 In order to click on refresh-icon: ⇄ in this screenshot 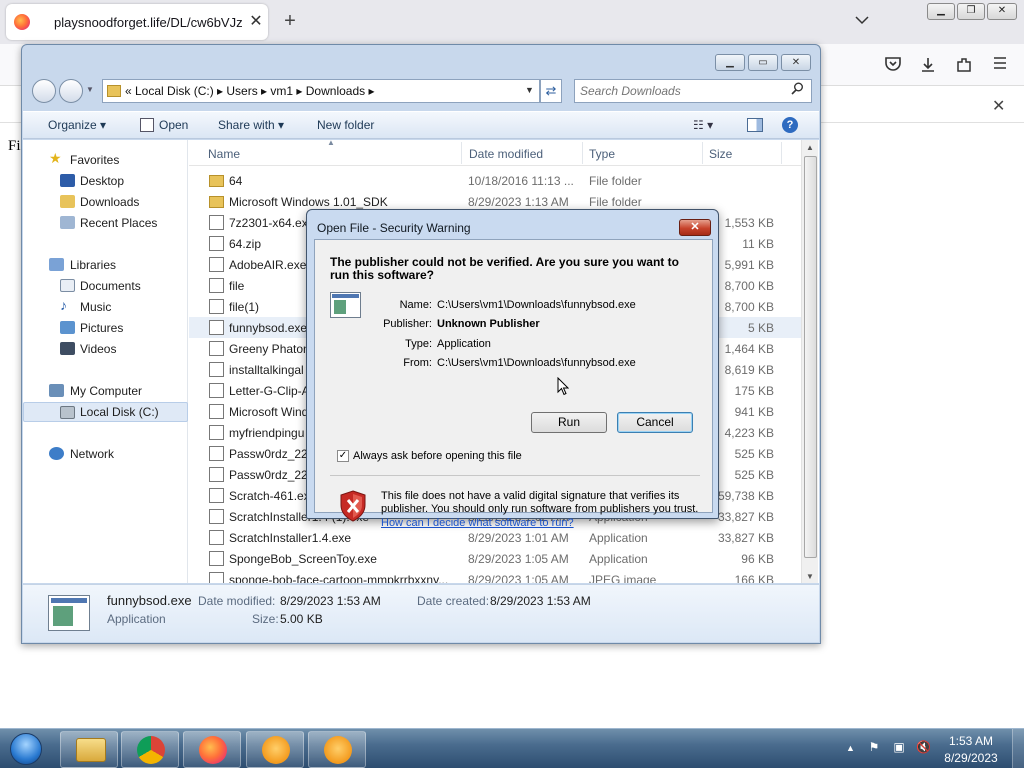, I will do `click(551, 91)`.